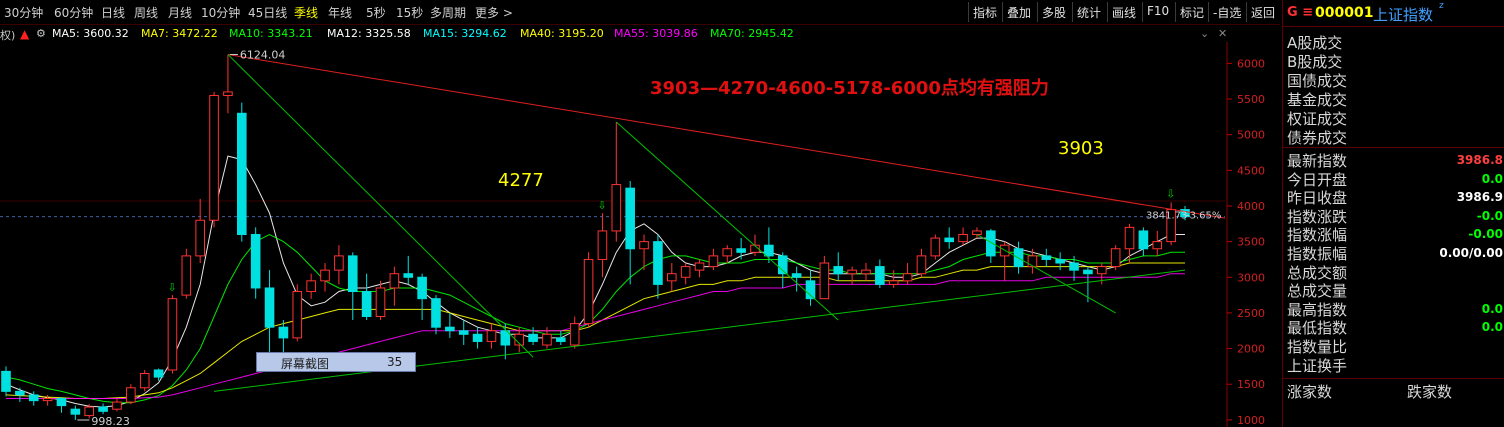  Describe the element at coordinates (1018, 12) in the screenshot. I see `tool-overlay: 叠加` at that location.